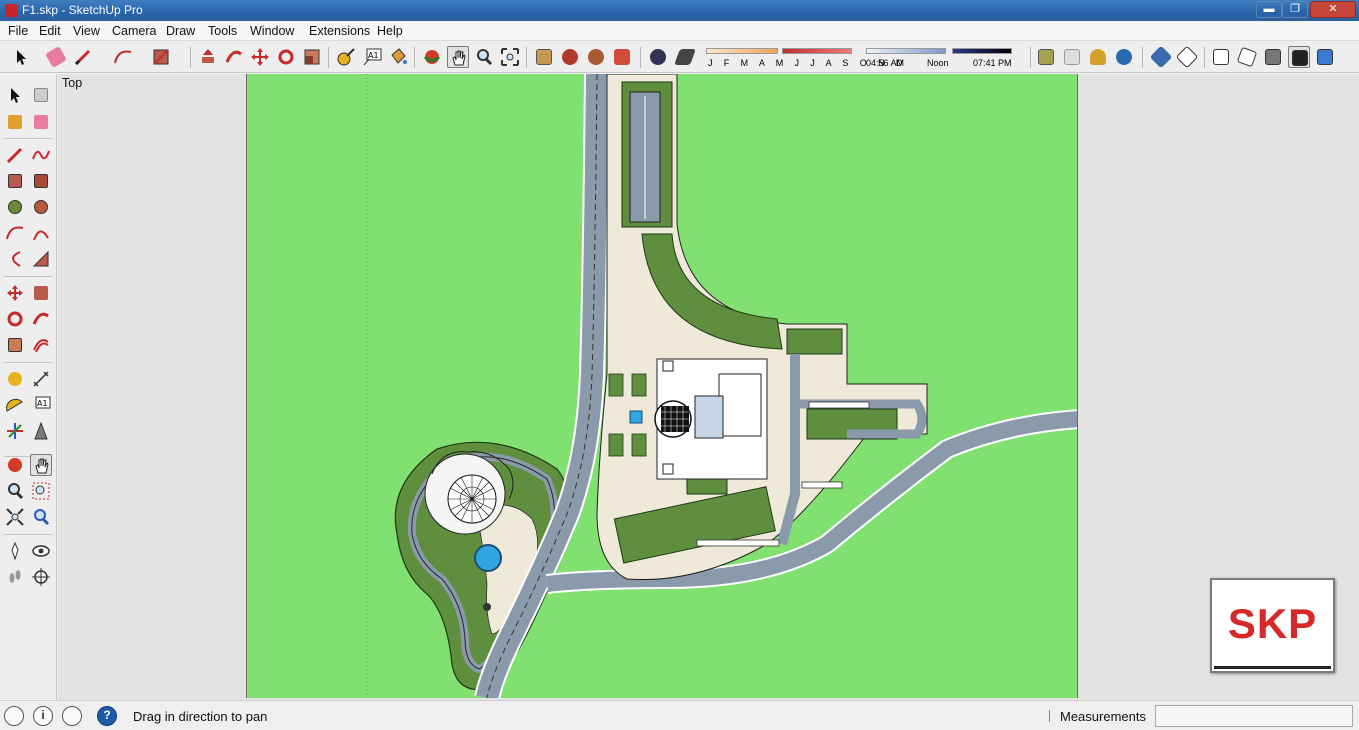 This screenshot has width=1359, height=730. What do you see at coordinates (86, 31) in the screenshot?
I see `menu-view: View` at bounding box center [86, 31].